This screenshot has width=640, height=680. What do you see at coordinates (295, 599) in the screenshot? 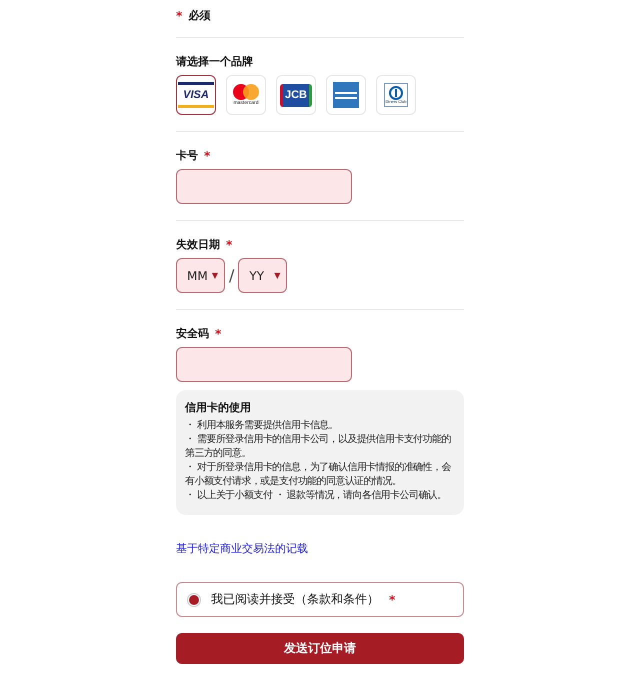
I see `terms-label: 我已阅读并接受（条款和条件）` at bounding box center [295, 599].